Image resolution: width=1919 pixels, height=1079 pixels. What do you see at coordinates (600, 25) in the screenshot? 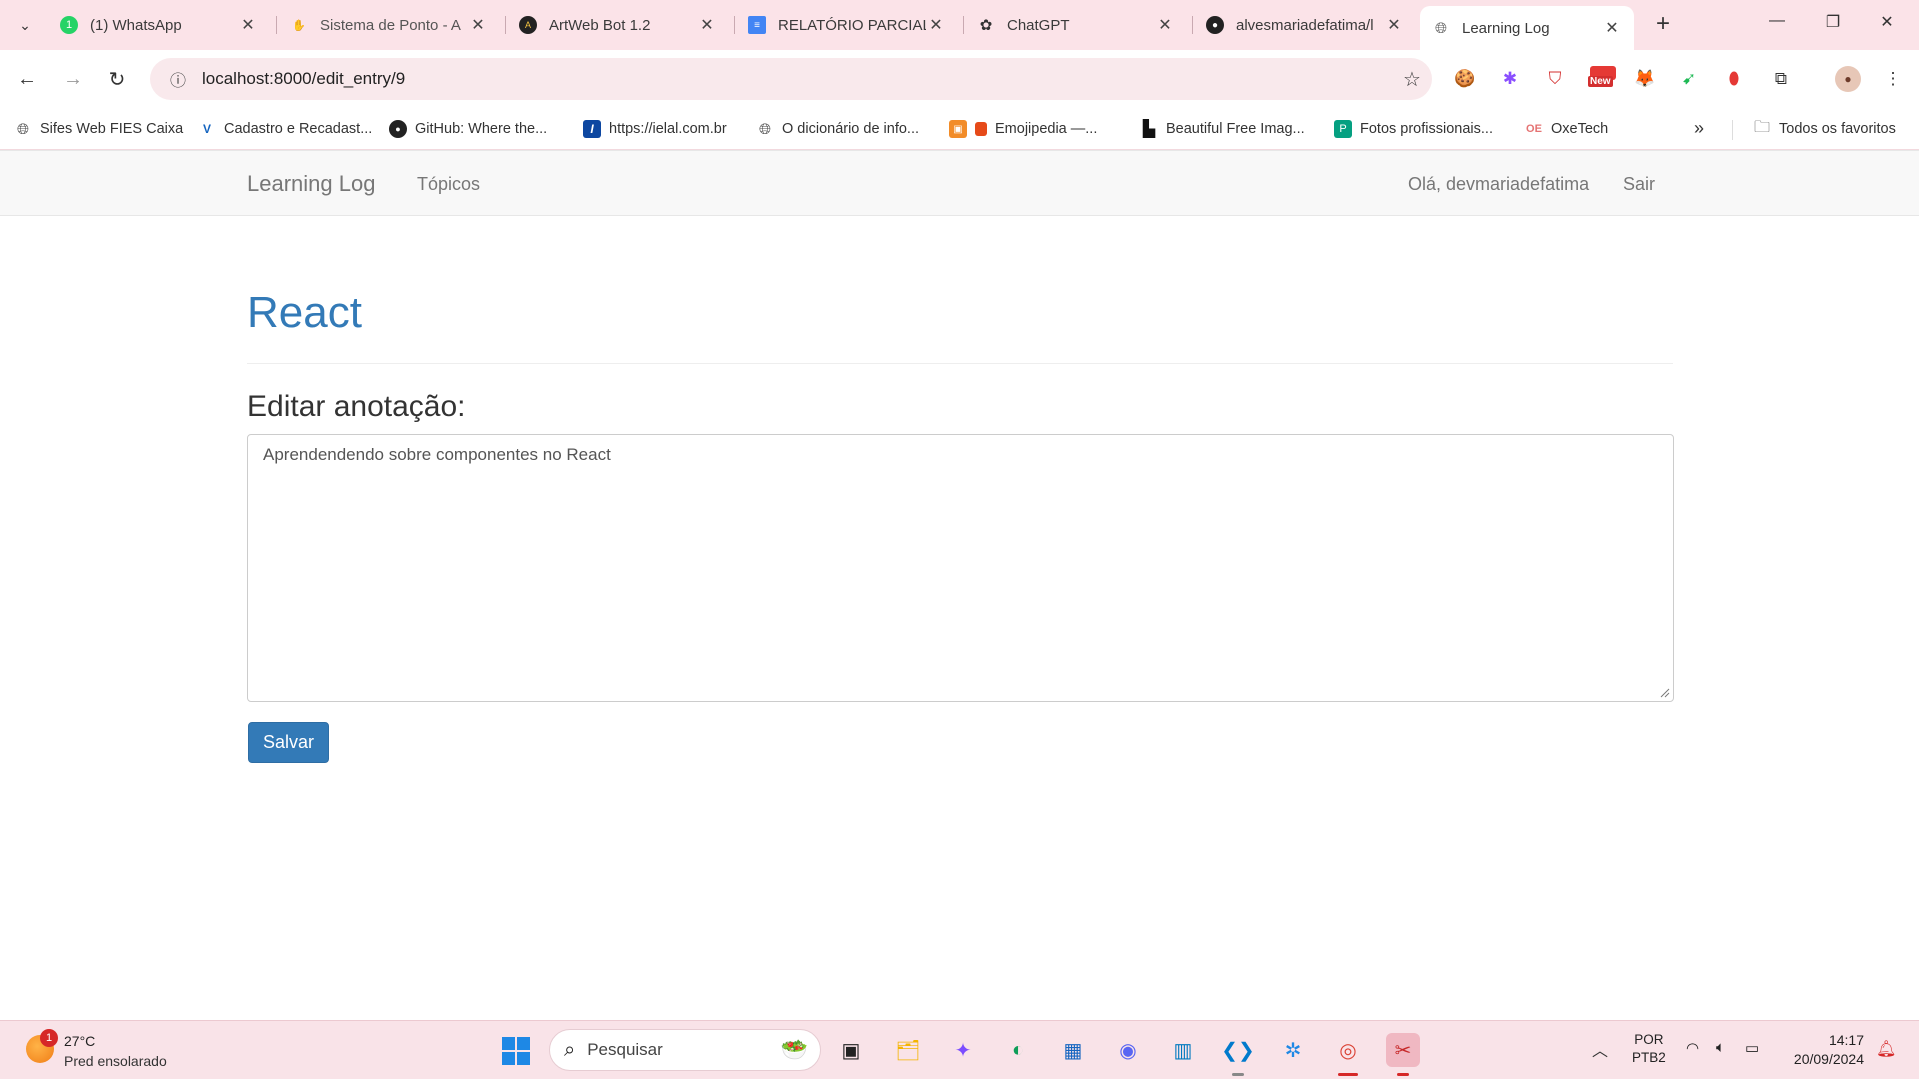
I see `tab-title: ArtWeb Bot 1.2` at bounding box center [600, 25].